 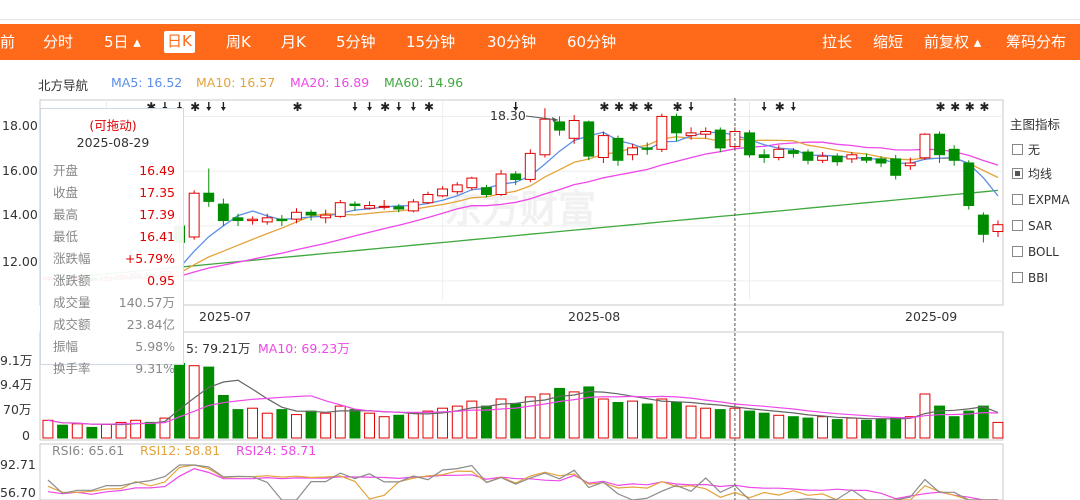 What do you see at coordinates (837, 42) in the screenshot?
I see `stretch-button: 拉长` at bounding box center [837, 42].